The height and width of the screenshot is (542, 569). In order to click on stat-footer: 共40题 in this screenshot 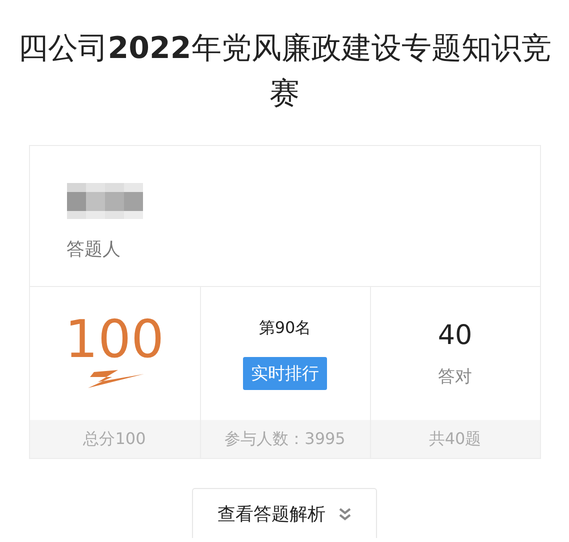, I will do `click(455, 439)`.